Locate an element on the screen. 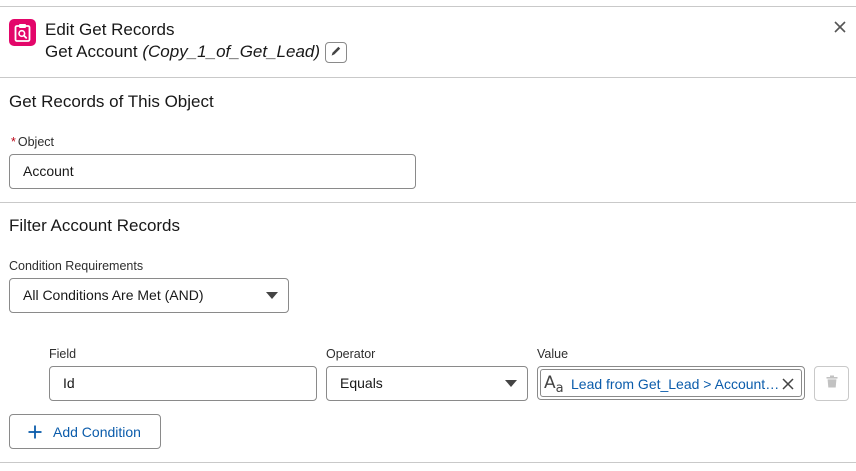  condition-operator-select: Equals is located at coordinates (427, 383).